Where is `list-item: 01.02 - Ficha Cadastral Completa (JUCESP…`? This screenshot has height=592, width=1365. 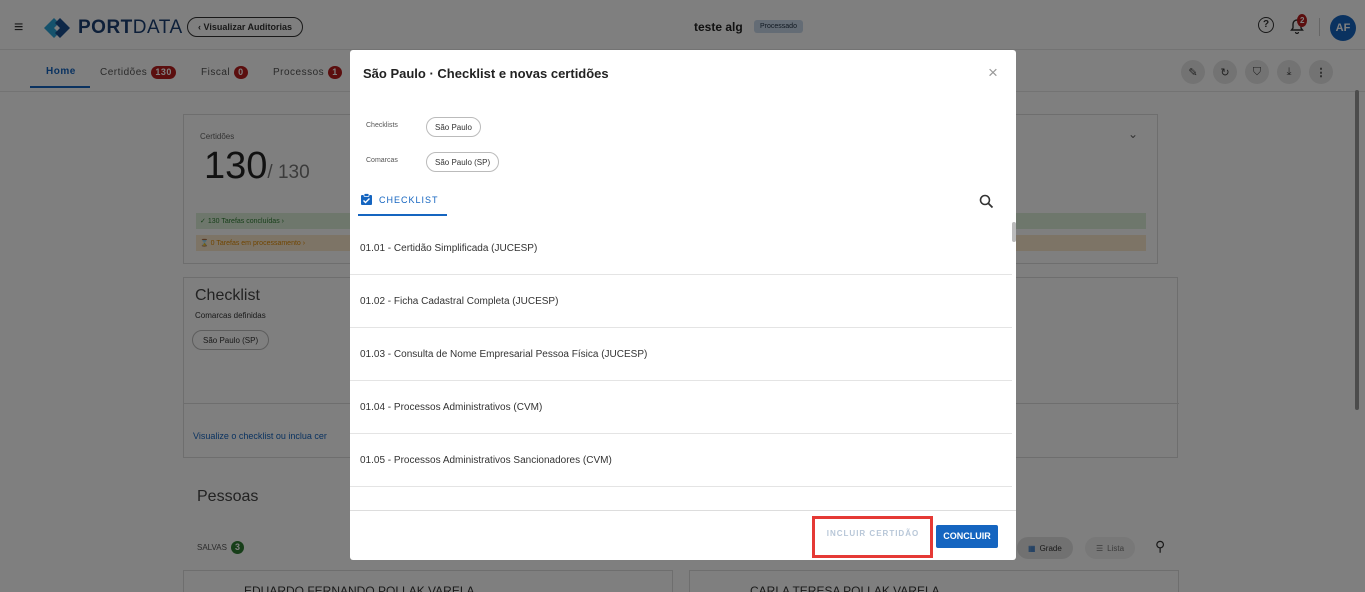
list-item: 01.02 - Ficha Cadastral Completa (JUCESP… is located at coordinates (681, 301).